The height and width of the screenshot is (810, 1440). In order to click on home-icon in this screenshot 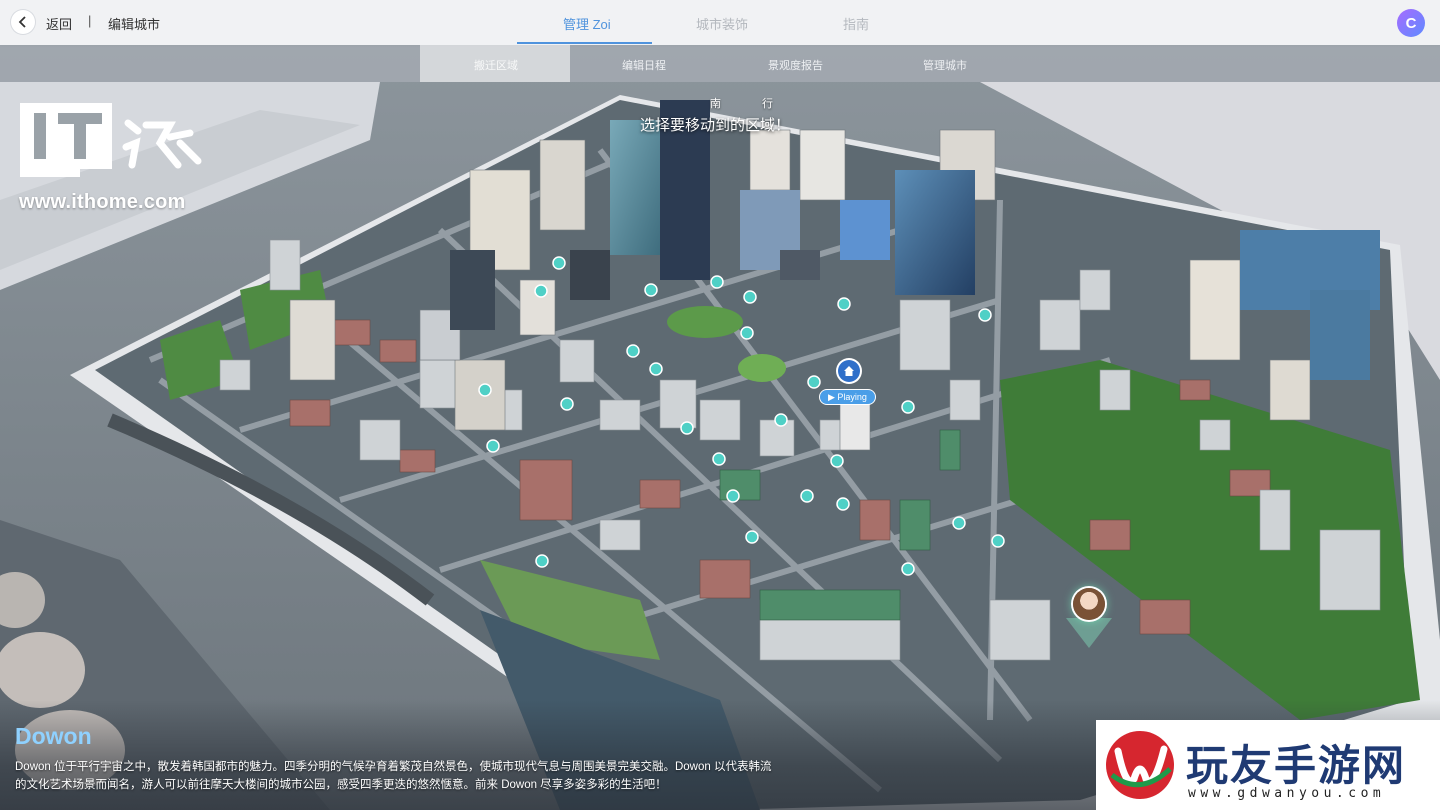, I will do `click(849, 371)`.